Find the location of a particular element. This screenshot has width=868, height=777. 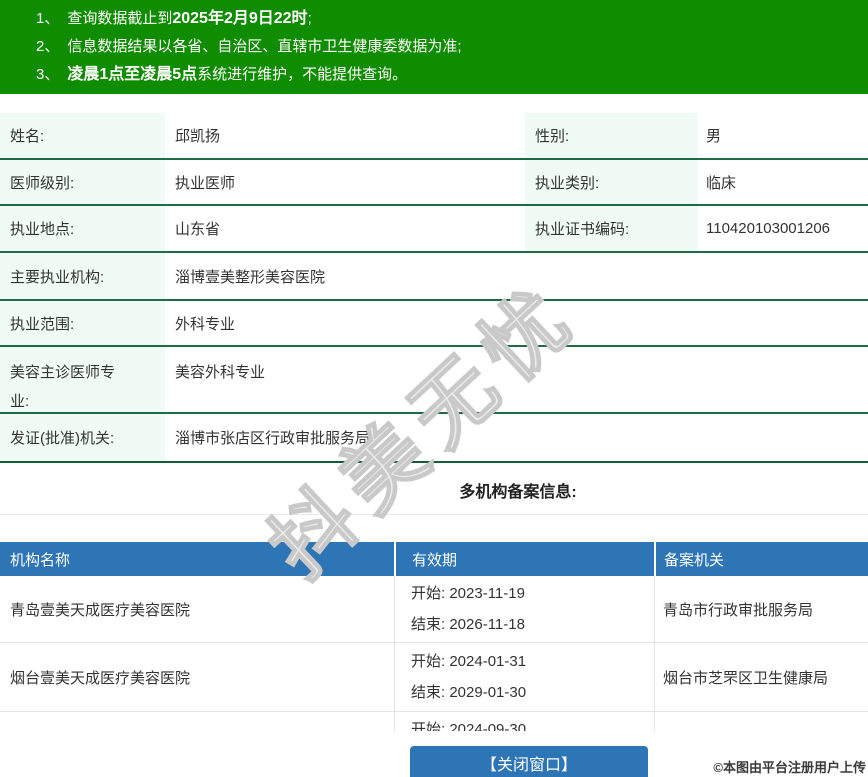

practice-category-value: 临床 is located at coordinates (721, 183).